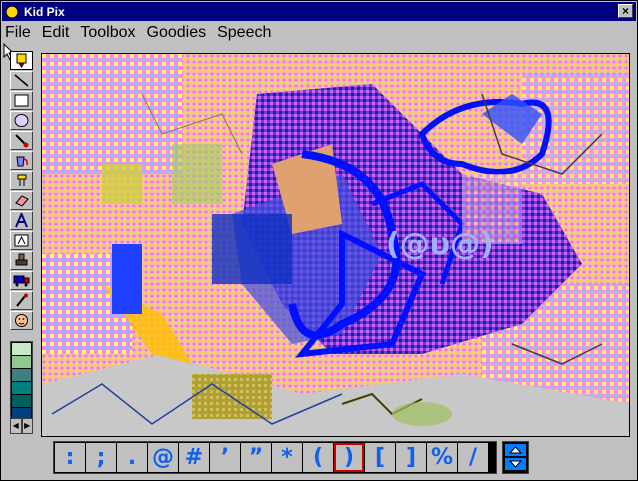 This screenshot has height=481, width=638. Describe the element at coordinates (12, 11) in the screenshot. I see `kid-pix-app-icon` at that location.